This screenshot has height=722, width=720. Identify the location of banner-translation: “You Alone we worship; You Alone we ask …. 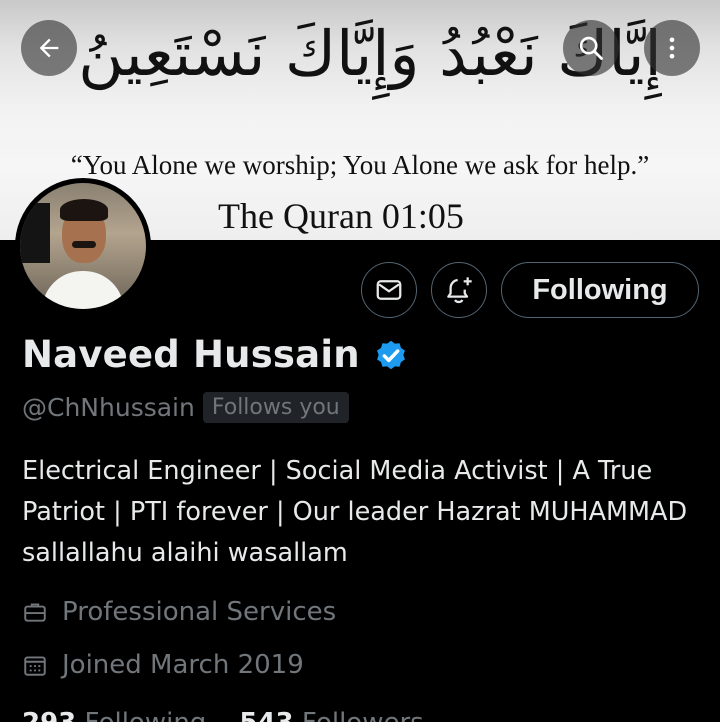
(360, 165).